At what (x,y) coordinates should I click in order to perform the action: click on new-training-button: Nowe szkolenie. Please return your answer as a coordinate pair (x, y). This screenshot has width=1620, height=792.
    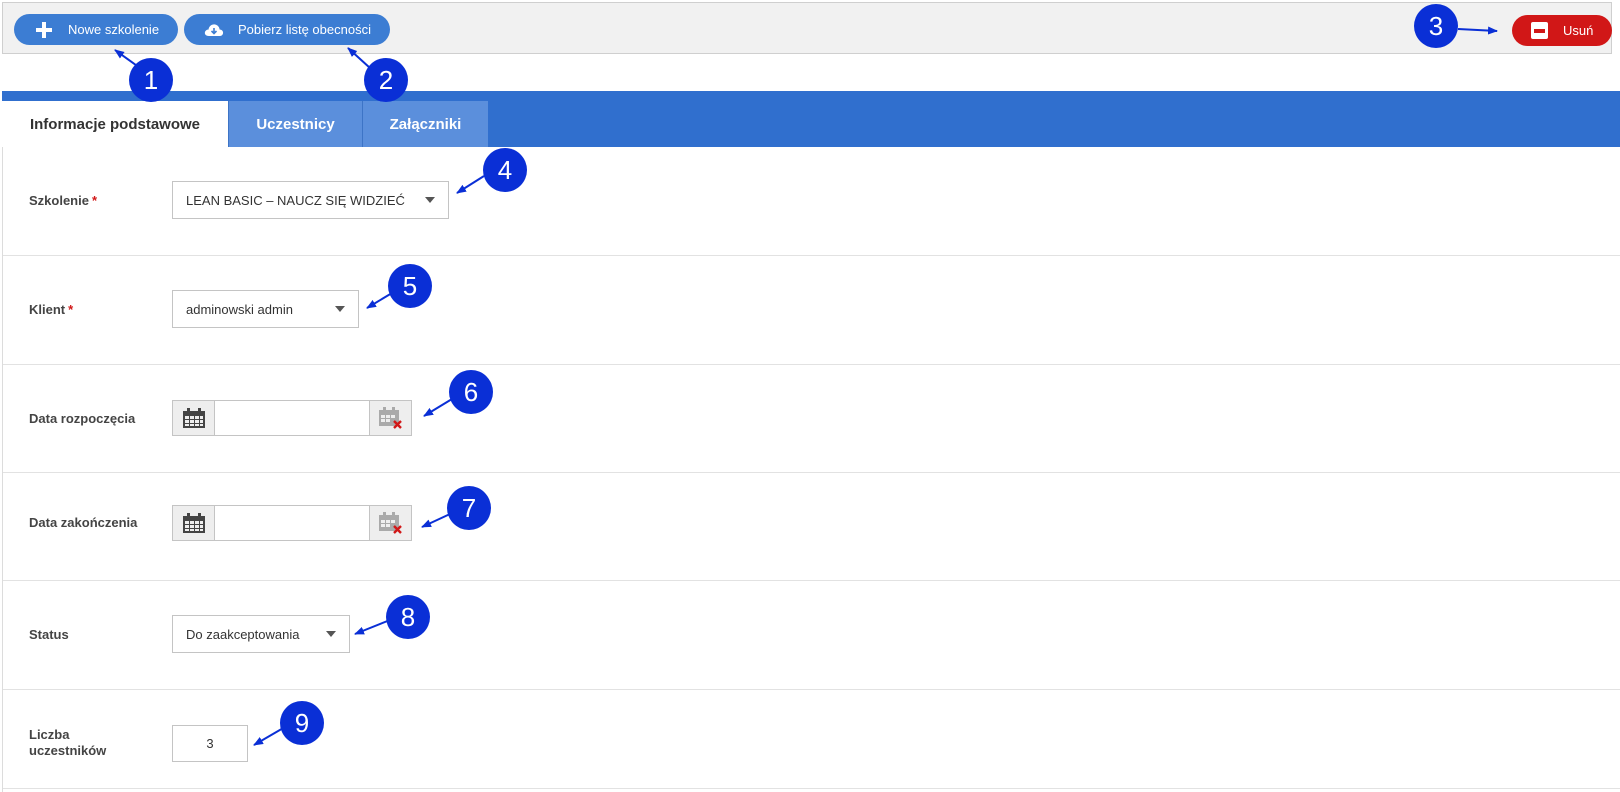
    Looking at the image, I should click on (96, 29).